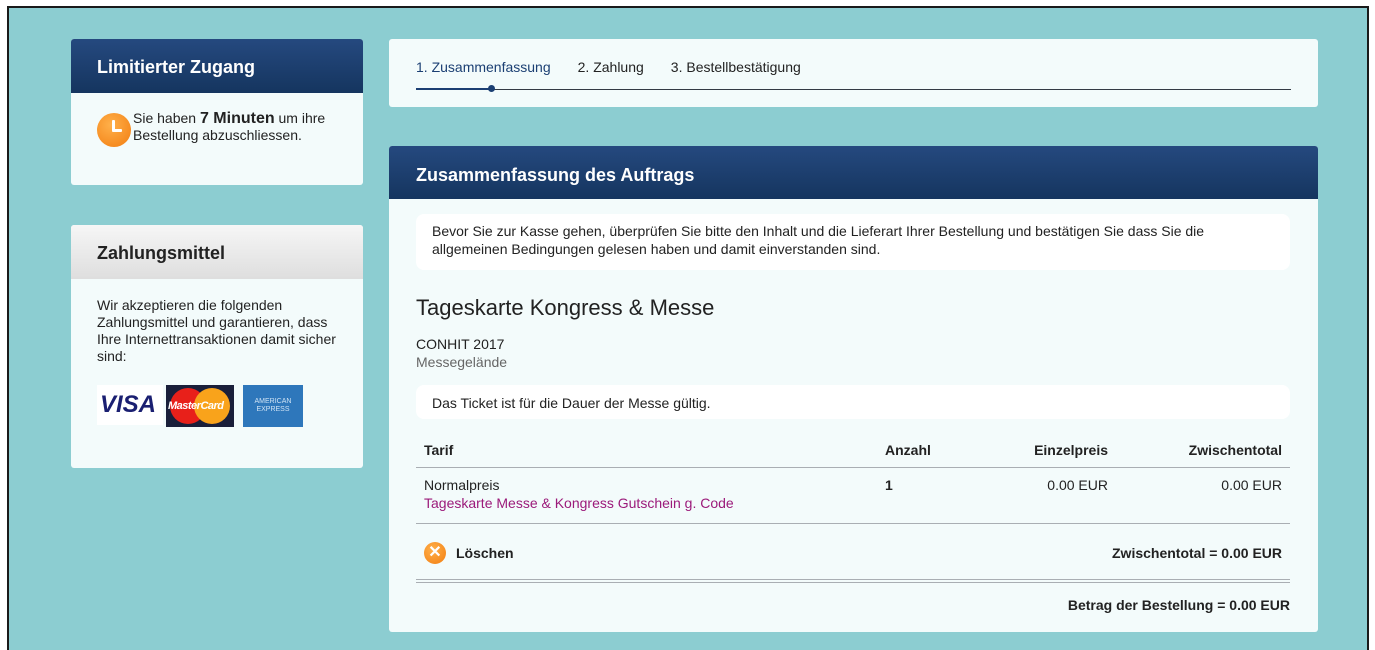 The height and width of the screenshot is (650, 1375). What do you see at coordinates (460, 344) in the screenshot?
I see `event-name: CONHIT 2017` at bounding box center [460, 344].